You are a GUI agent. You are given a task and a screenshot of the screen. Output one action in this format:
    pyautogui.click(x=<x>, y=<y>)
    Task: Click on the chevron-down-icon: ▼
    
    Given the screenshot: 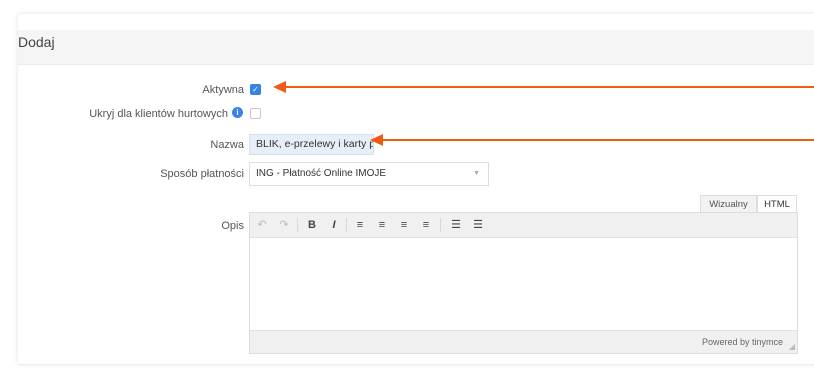 What is the action you would take?
    pyautogui.click(x=476, y=173)
    